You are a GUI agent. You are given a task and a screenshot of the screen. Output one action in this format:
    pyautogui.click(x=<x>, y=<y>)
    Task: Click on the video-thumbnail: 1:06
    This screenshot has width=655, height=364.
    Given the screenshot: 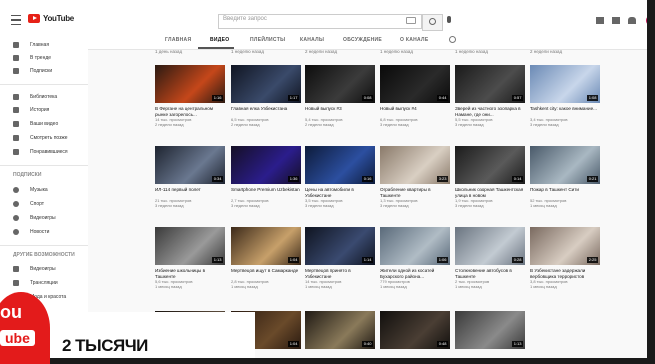 What is the action you would take?
    pyautogui.click(x=415, y=246)
    